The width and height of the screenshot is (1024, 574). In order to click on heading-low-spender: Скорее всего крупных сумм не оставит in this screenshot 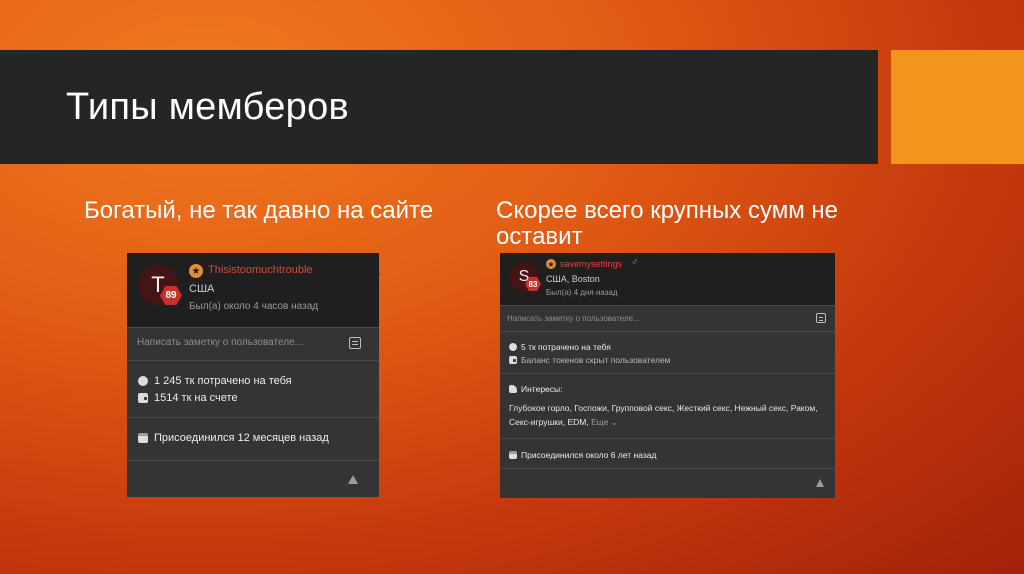, I will do `click(667, 223)`.